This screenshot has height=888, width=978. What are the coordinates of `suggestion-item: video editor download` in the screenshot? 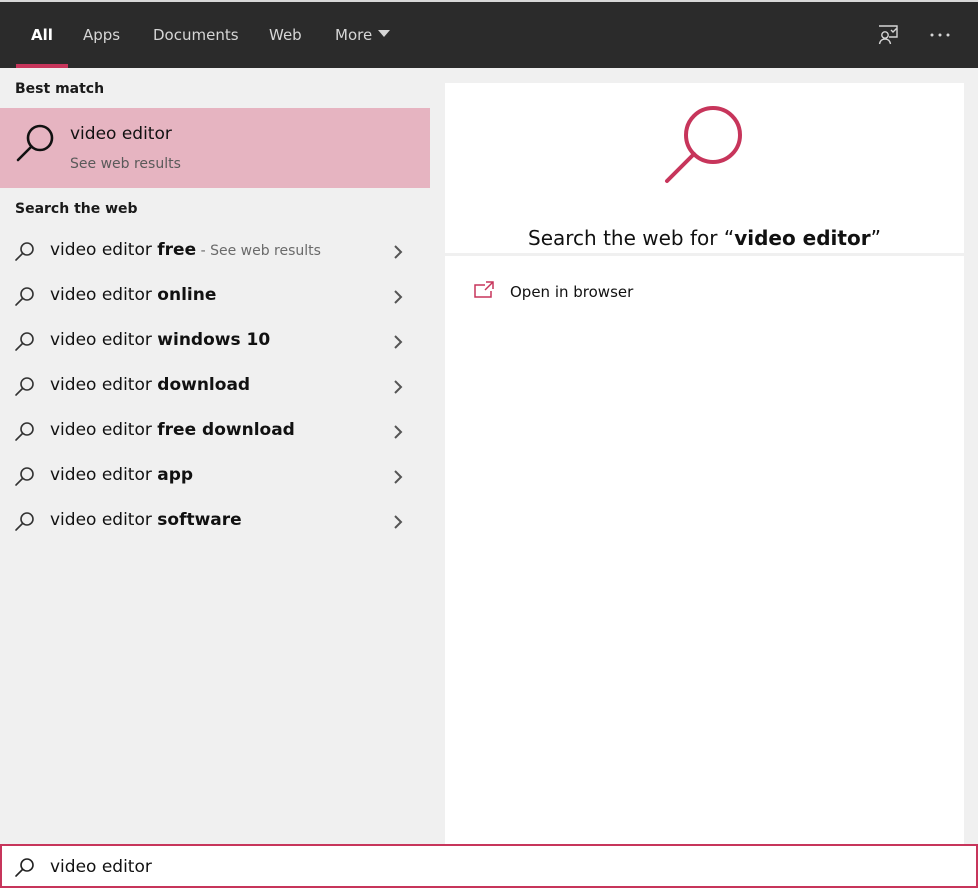 It's located at (215, 386).